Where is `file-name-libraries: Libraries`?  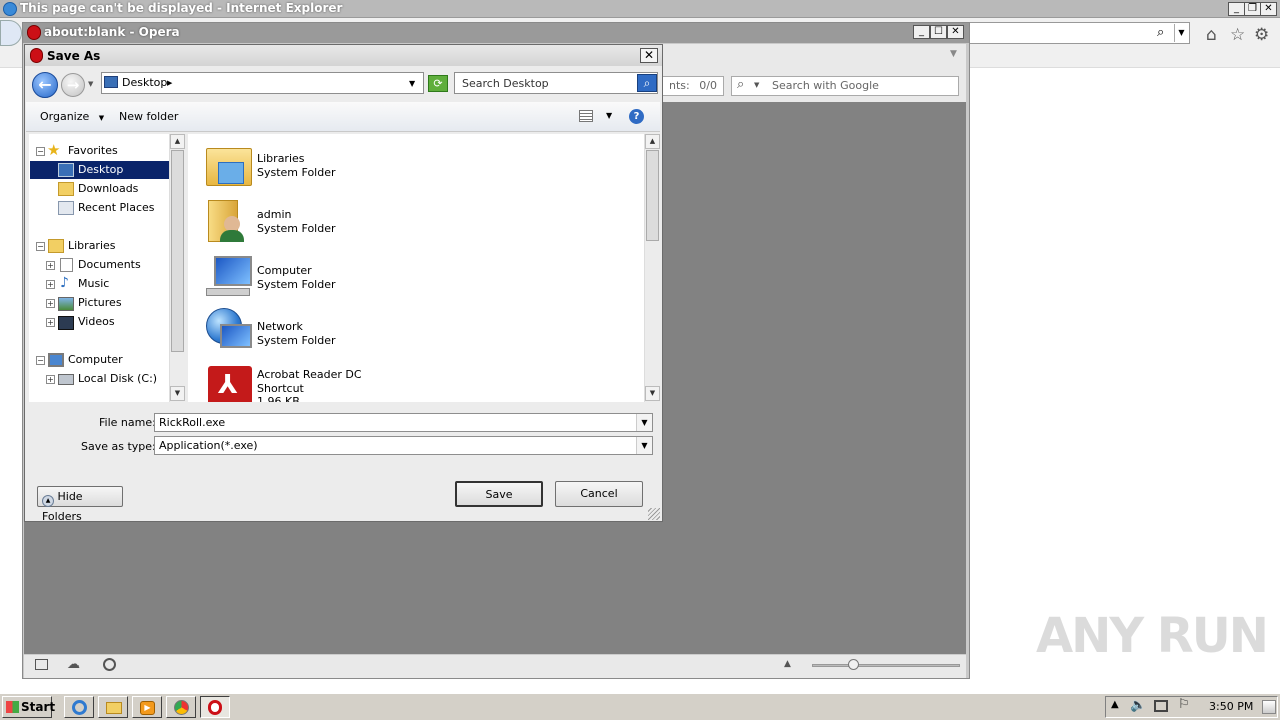 file-name-libraries: Libraries is located at coordinates (281, 158).